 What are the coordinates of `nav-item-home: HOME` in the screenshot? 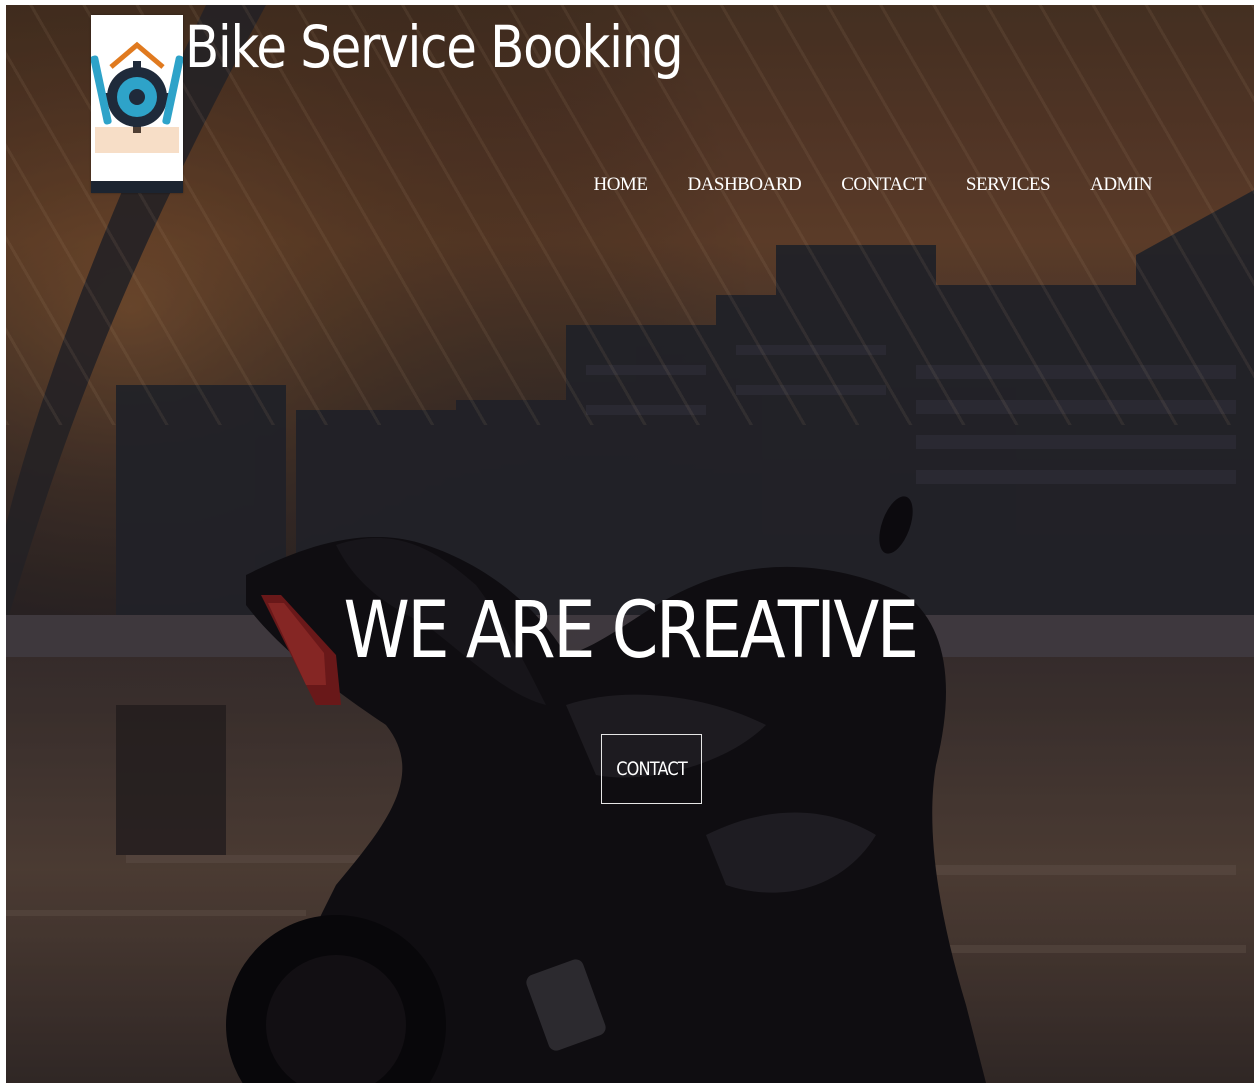 It's located at (620, 185).